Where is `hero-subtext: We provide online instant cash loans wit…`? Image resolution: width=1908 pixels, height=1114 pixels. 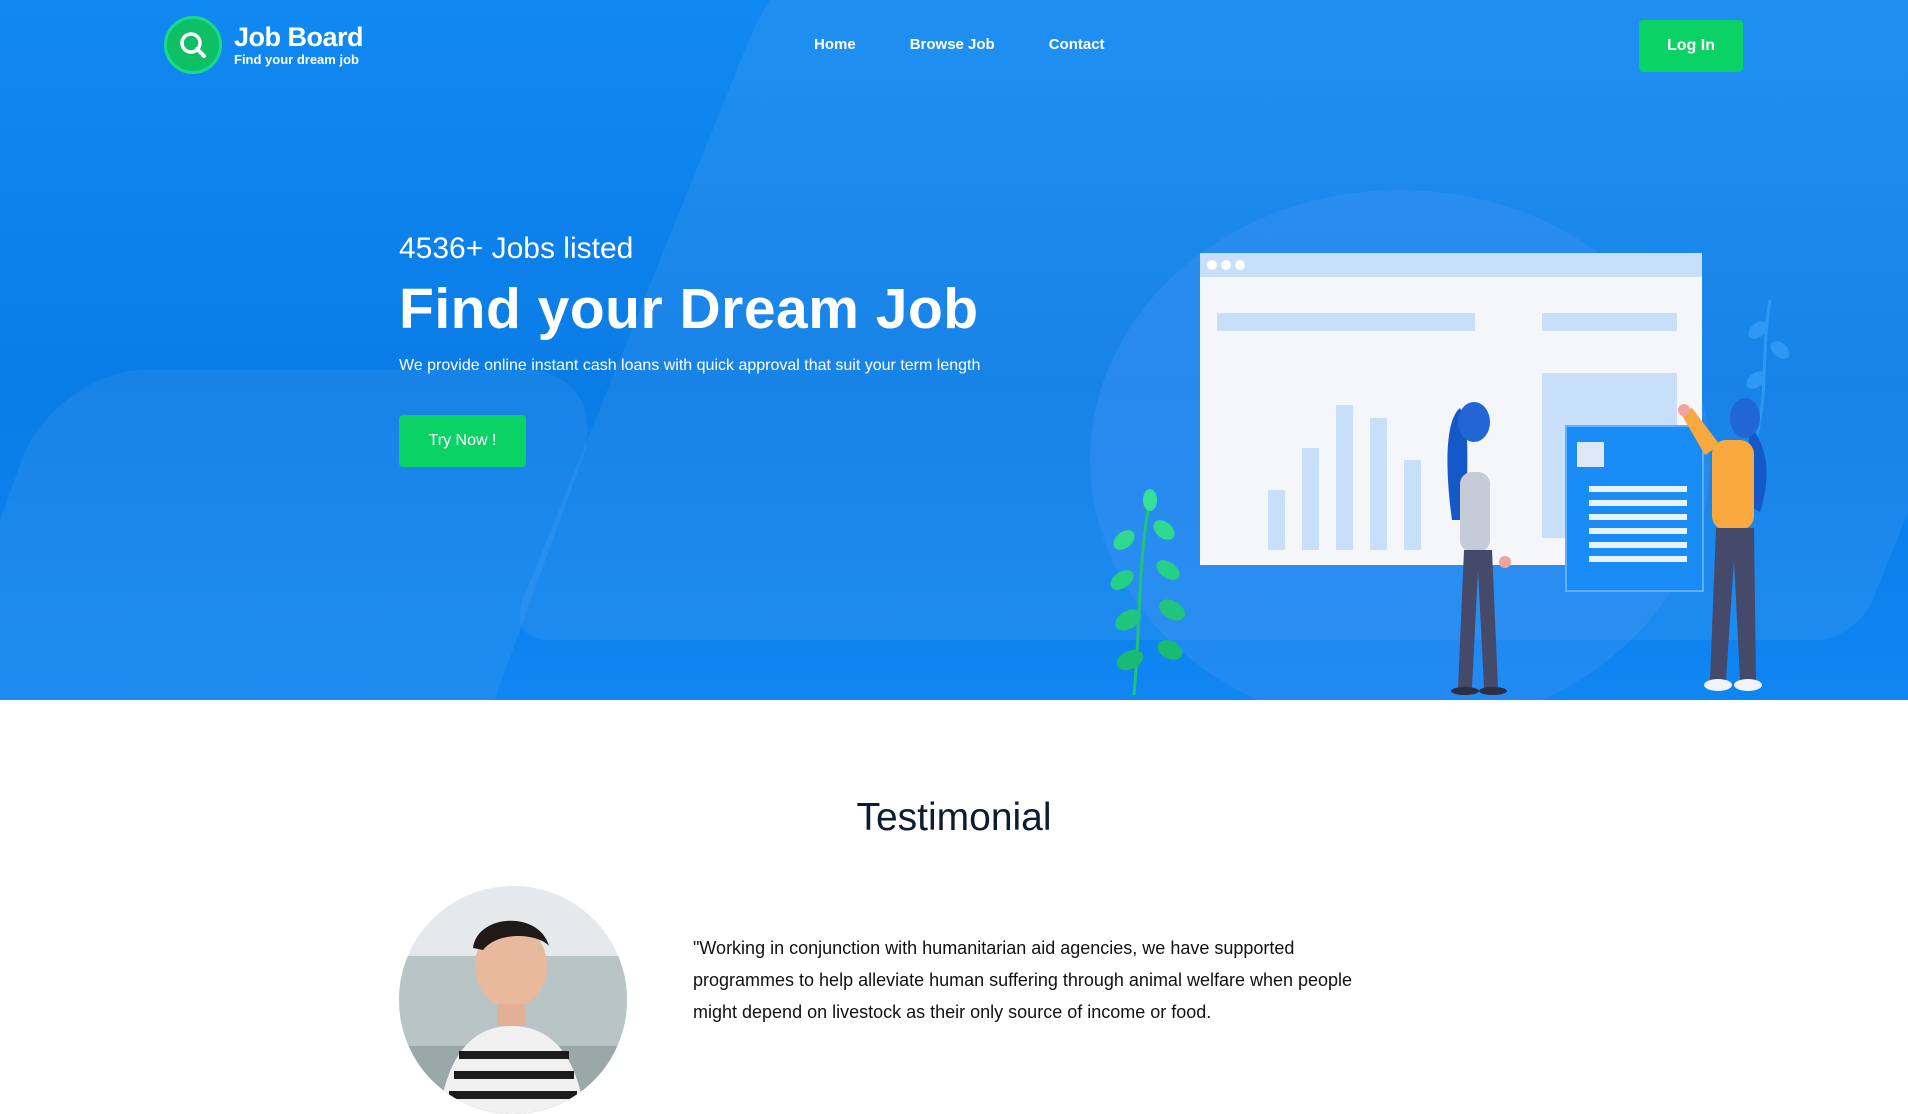 hero-subtext: We provide online instant cash loans wit… is located at coordinates (690, 365).